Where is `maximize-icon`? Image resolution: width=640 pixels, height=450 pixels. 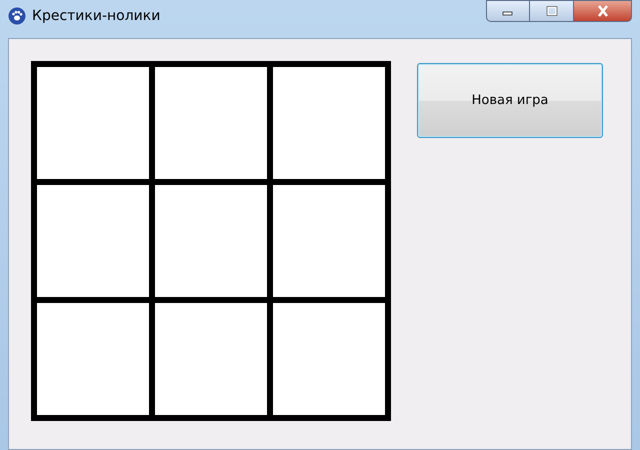
maximize-icon is located at coordinates (552, 11).